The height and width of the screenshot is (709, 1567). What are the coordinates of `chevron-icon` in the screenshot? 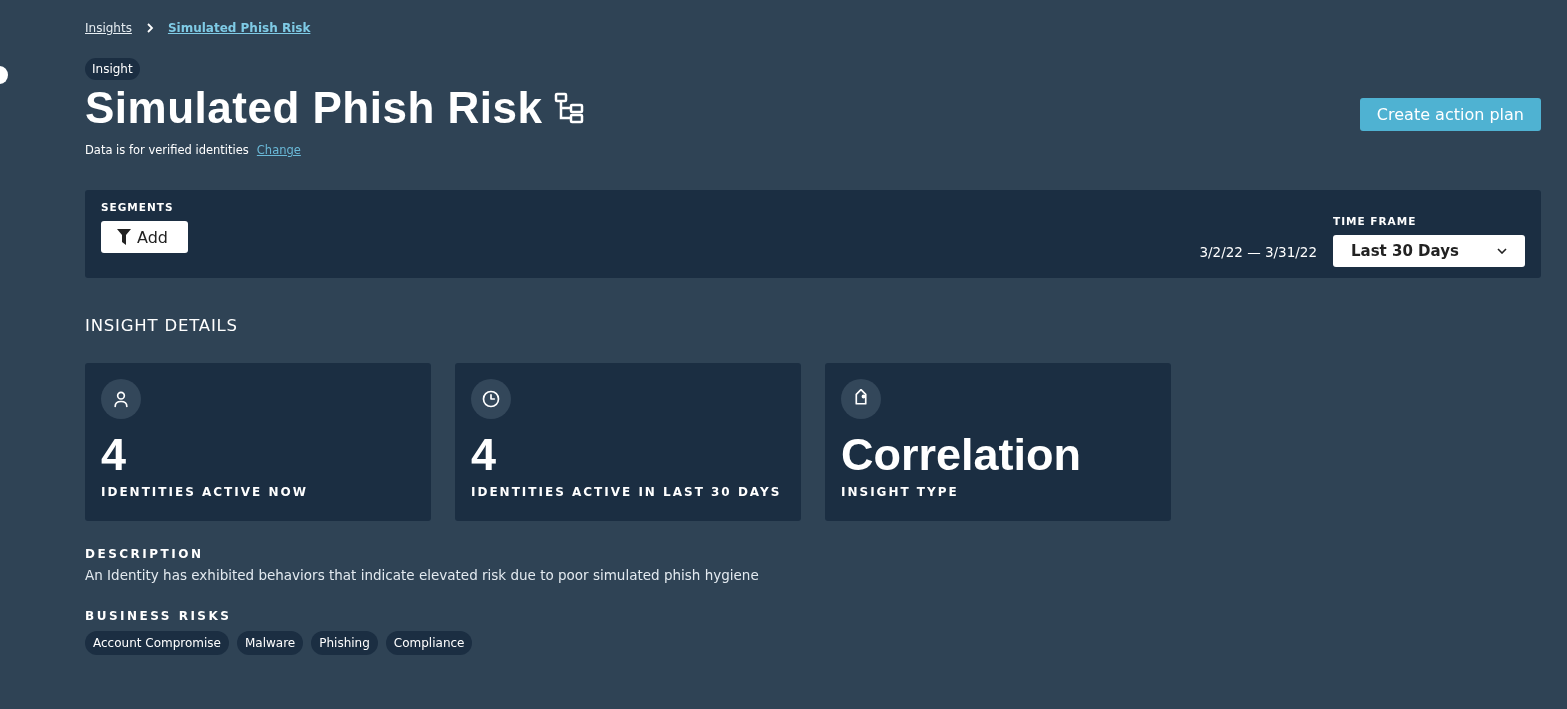 It's located at (149, 28).